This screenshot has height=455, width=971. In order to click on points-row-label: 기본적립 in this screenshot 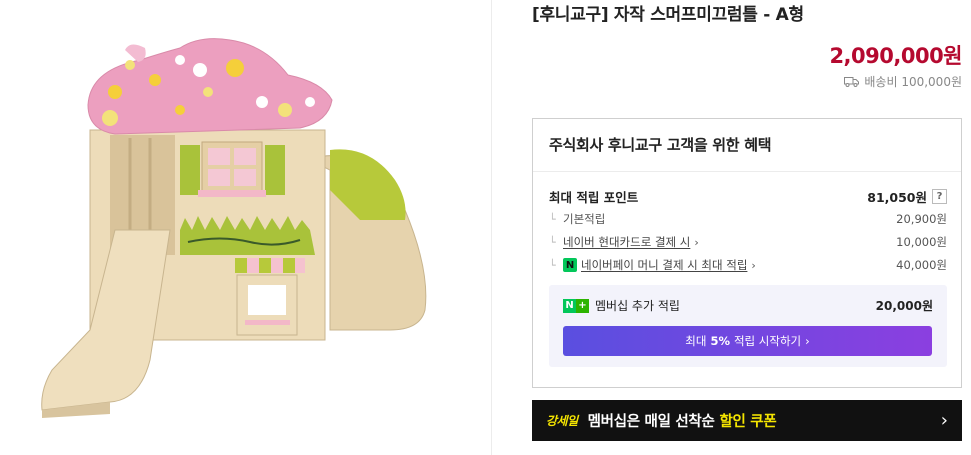, I will do `click(584, 219)`.